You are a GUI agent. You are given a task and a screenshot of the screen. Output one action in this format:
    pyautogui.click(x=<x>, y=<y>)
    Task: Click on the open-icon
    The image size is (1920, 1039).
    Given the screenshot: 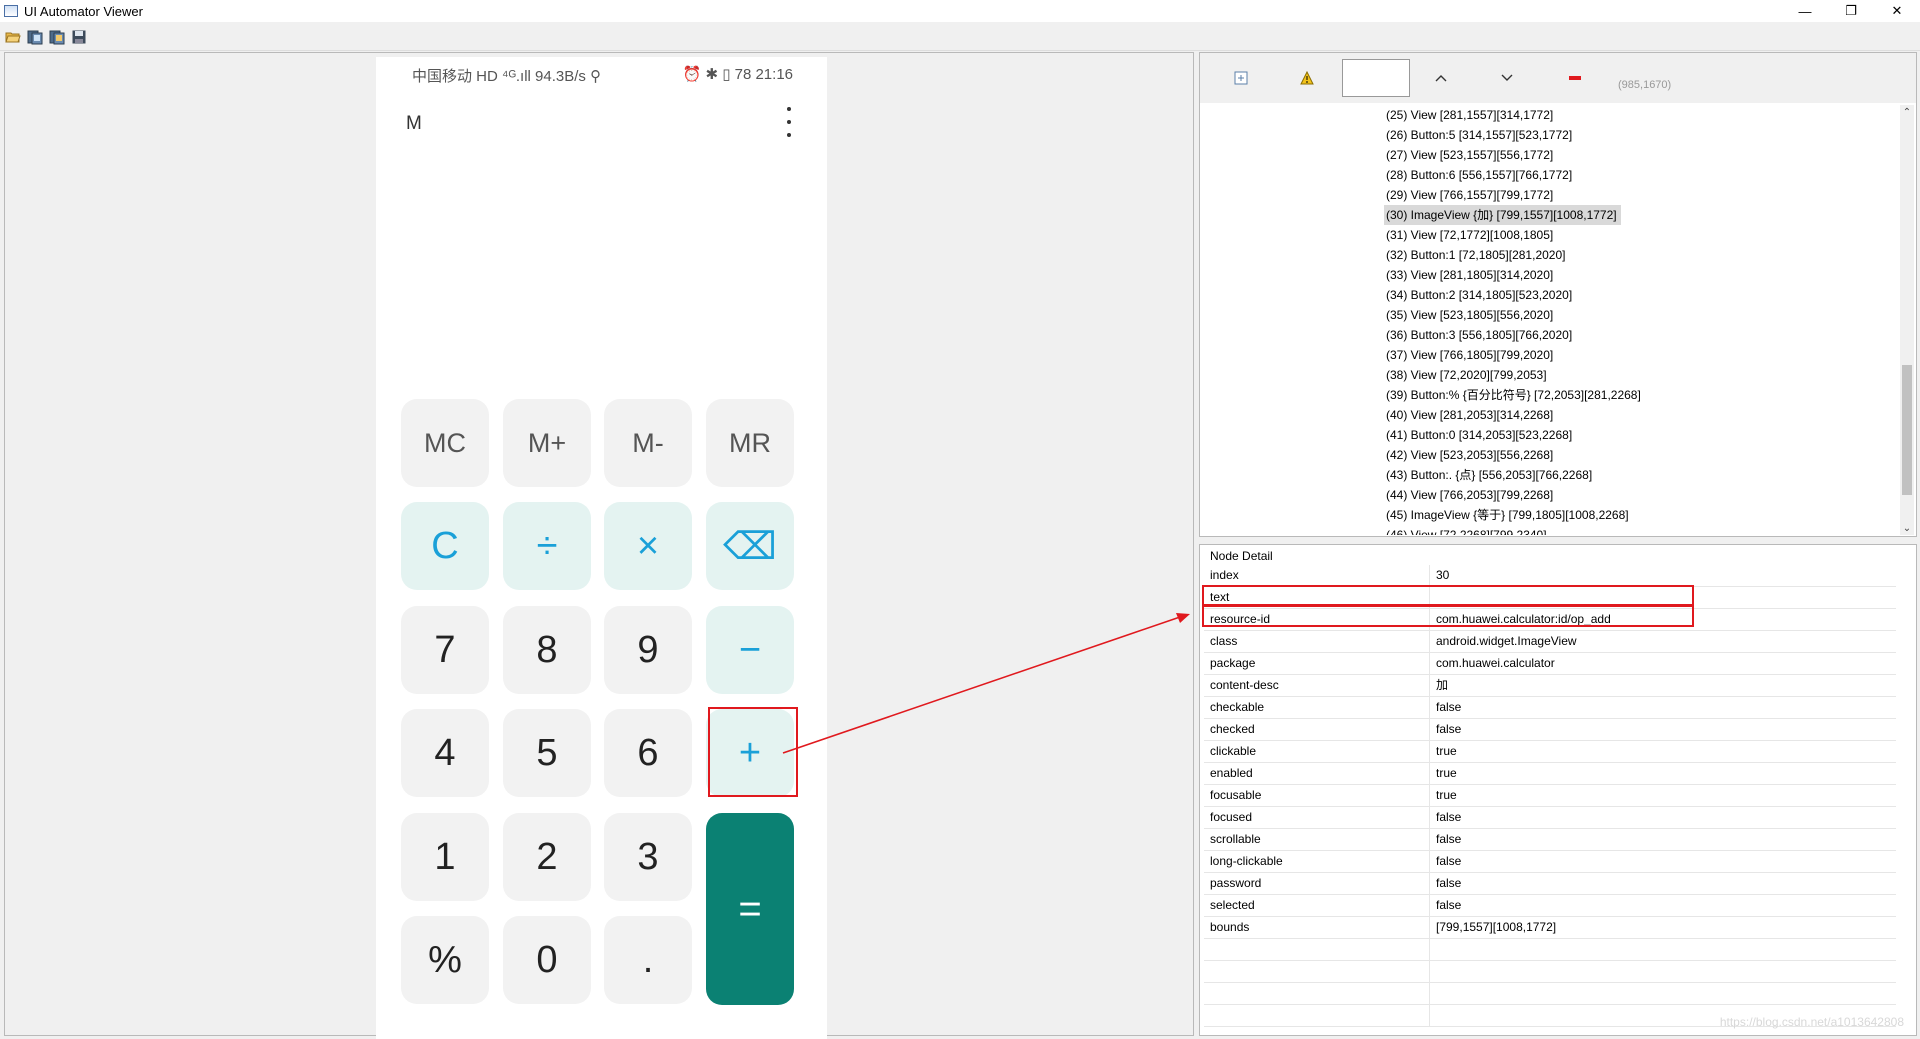 What is the action you would take?
    pyautogui.click(x=13, y=37)
    